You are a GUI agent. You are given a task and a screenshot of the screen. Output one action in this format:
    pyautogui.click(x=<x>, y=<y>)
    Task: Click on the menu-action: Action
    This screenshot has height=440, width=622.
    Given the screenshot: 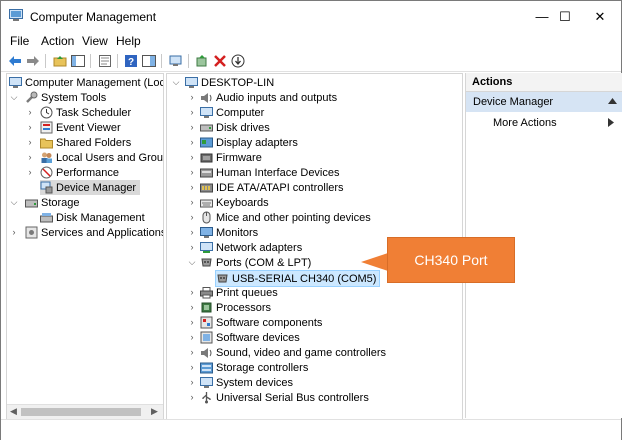 What is the action you would take?
    pyautogui.click(x=57, y=41)
    